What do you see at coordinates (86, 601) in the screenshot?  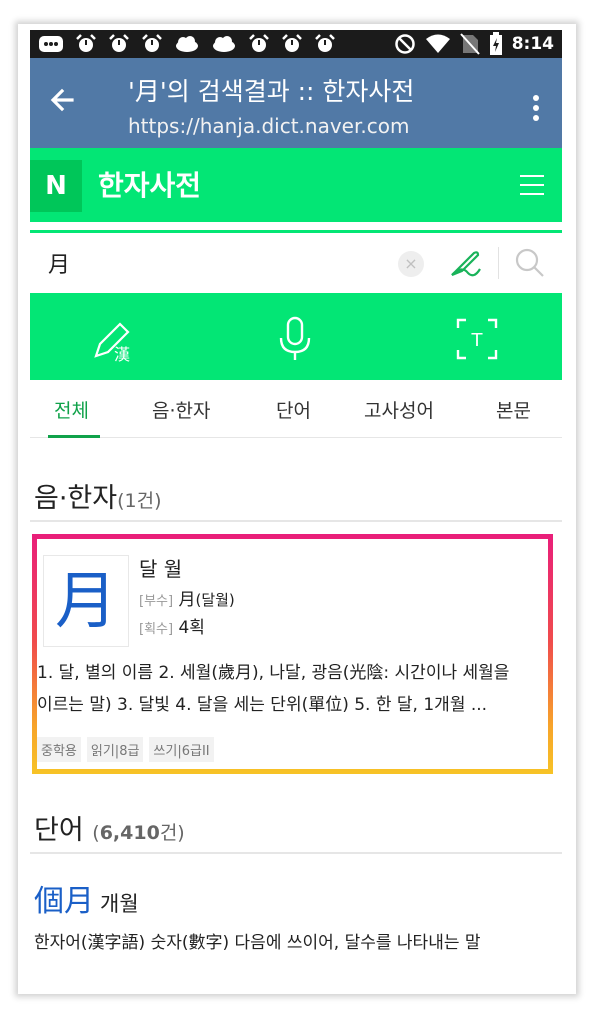 I see `hanja-character: 月` at bounding box center [86, 601].